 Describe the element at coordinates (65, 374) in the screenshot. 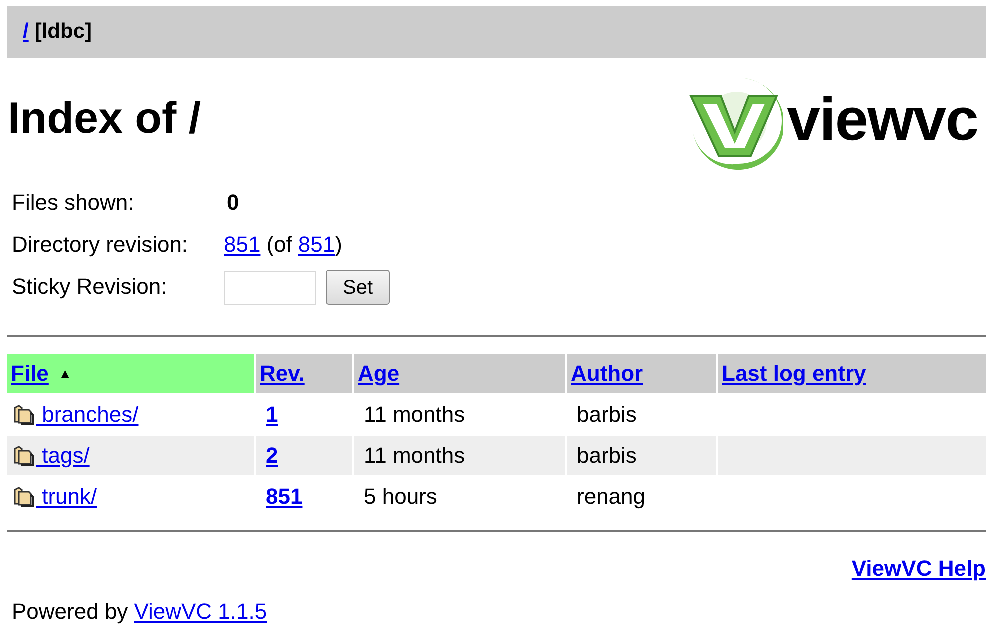

I see `sort-arrow-icon: ▲` at that location.